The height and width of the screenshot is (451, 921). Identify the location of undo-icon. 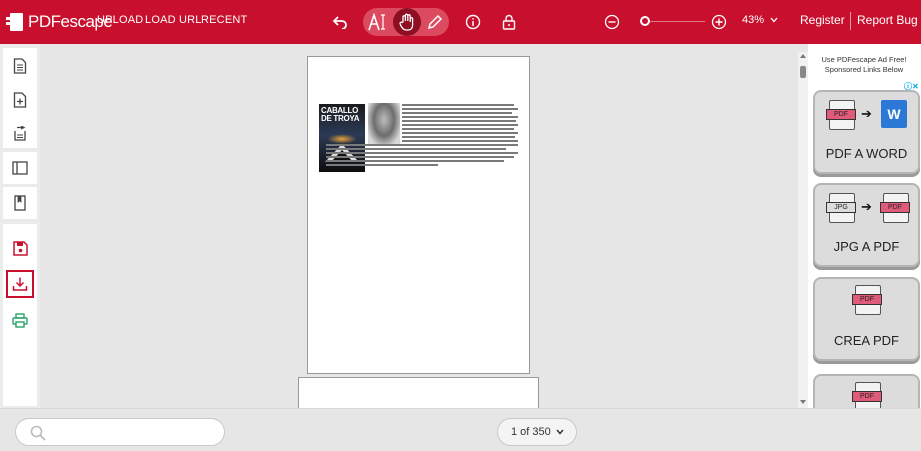
(340, 22).